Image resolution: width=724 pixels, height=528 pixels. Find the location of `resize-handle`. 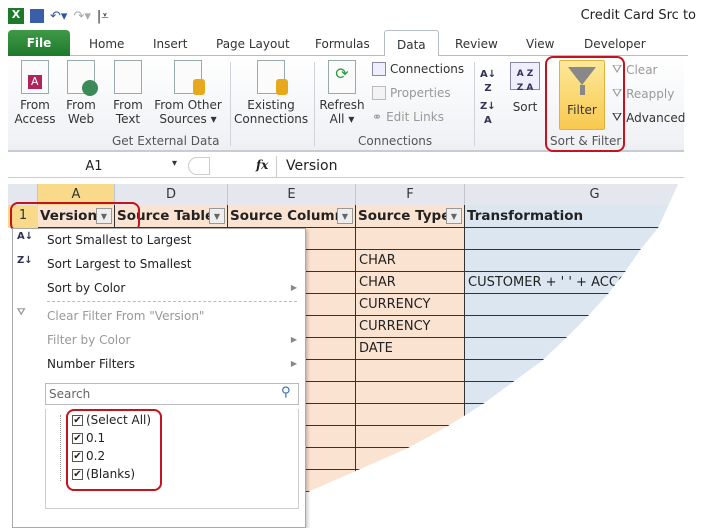

resize-handle is located at coordinates (199, 166).